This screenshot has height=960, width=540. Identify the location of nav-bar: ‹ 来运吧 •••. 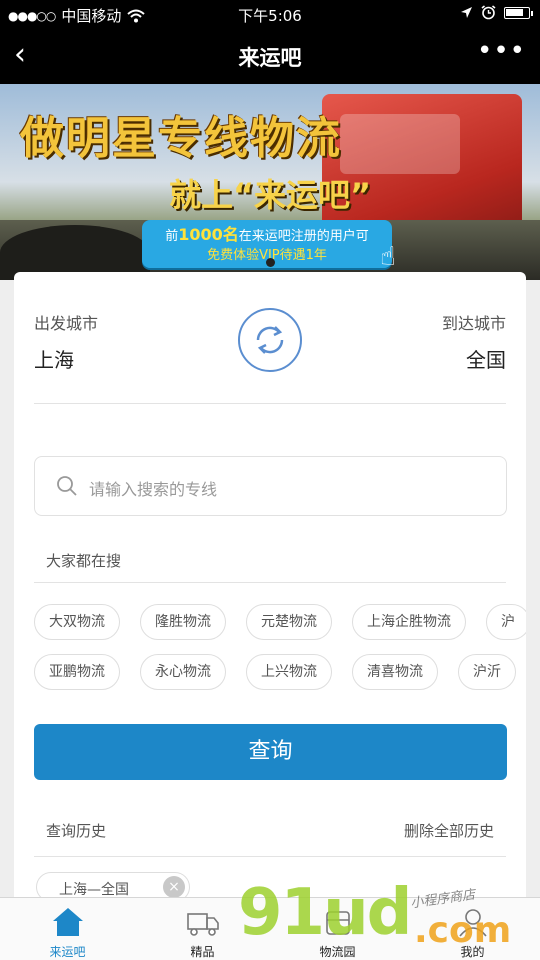
(270, 56).